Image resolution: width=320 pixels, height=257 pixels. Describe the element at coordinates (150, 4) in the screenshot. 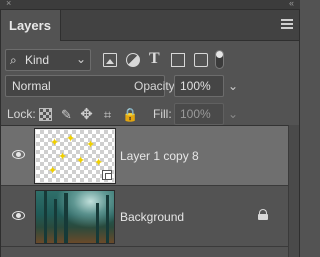

I see `window-title-strip: × «` at that location.